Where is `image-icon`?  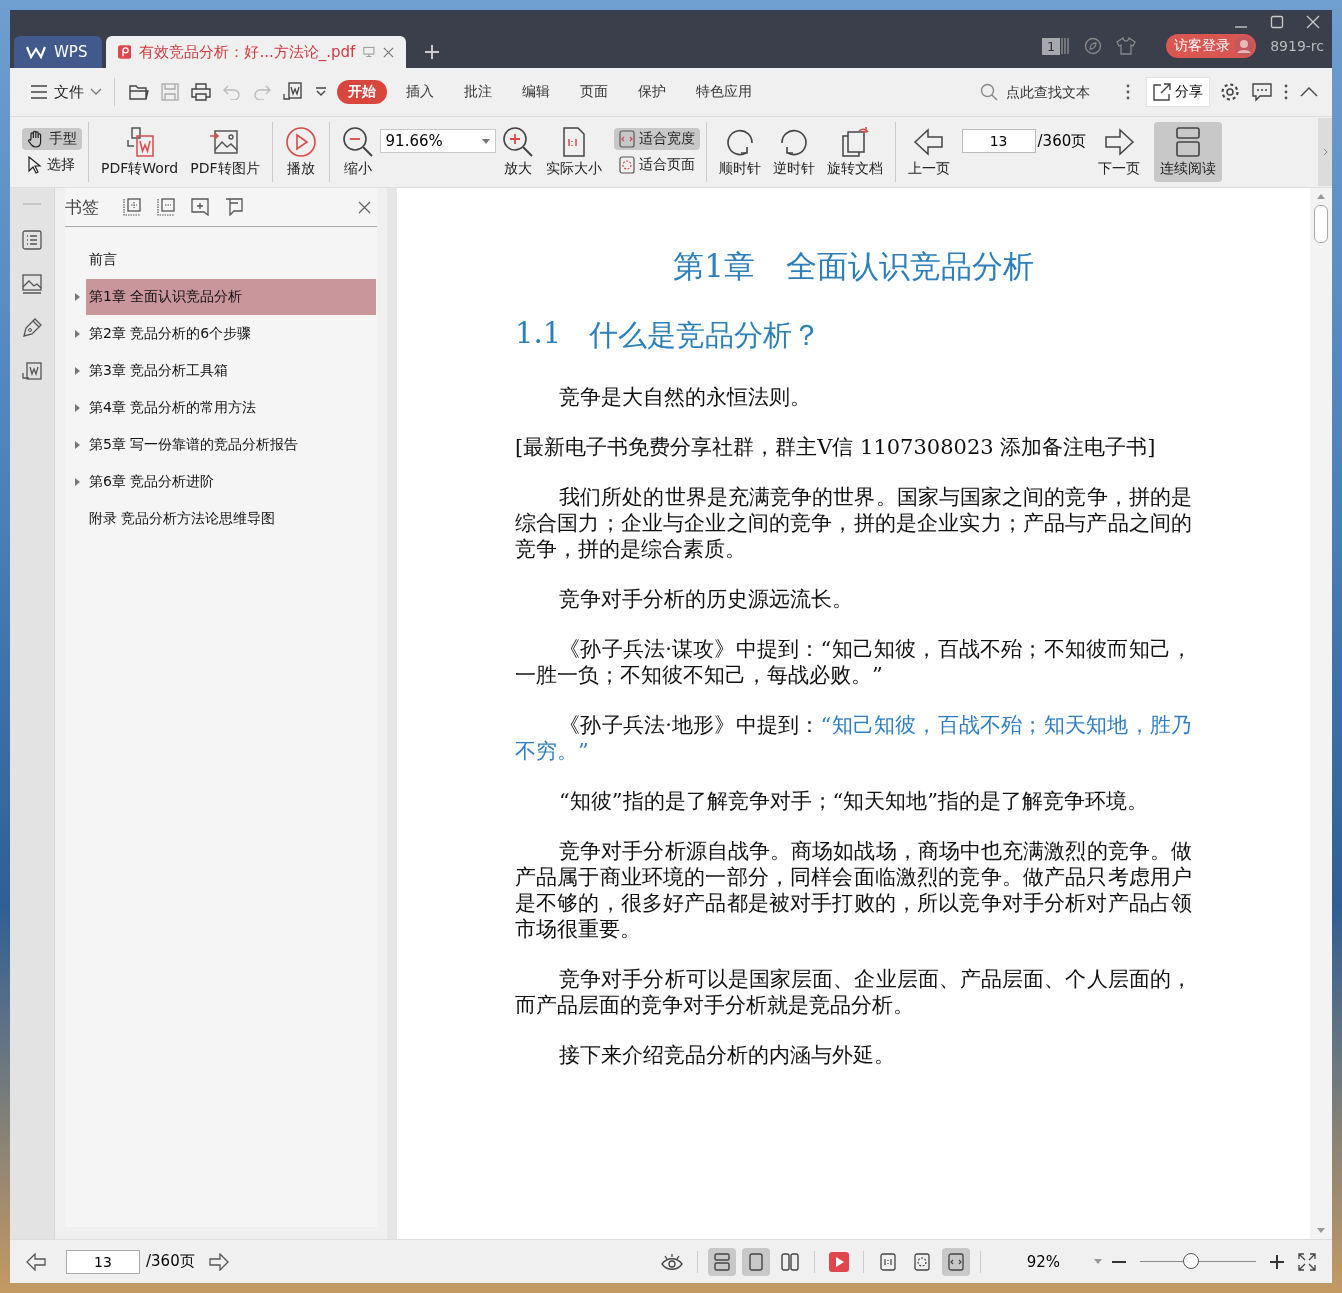
image-icon is located at coordinates (32, 284).